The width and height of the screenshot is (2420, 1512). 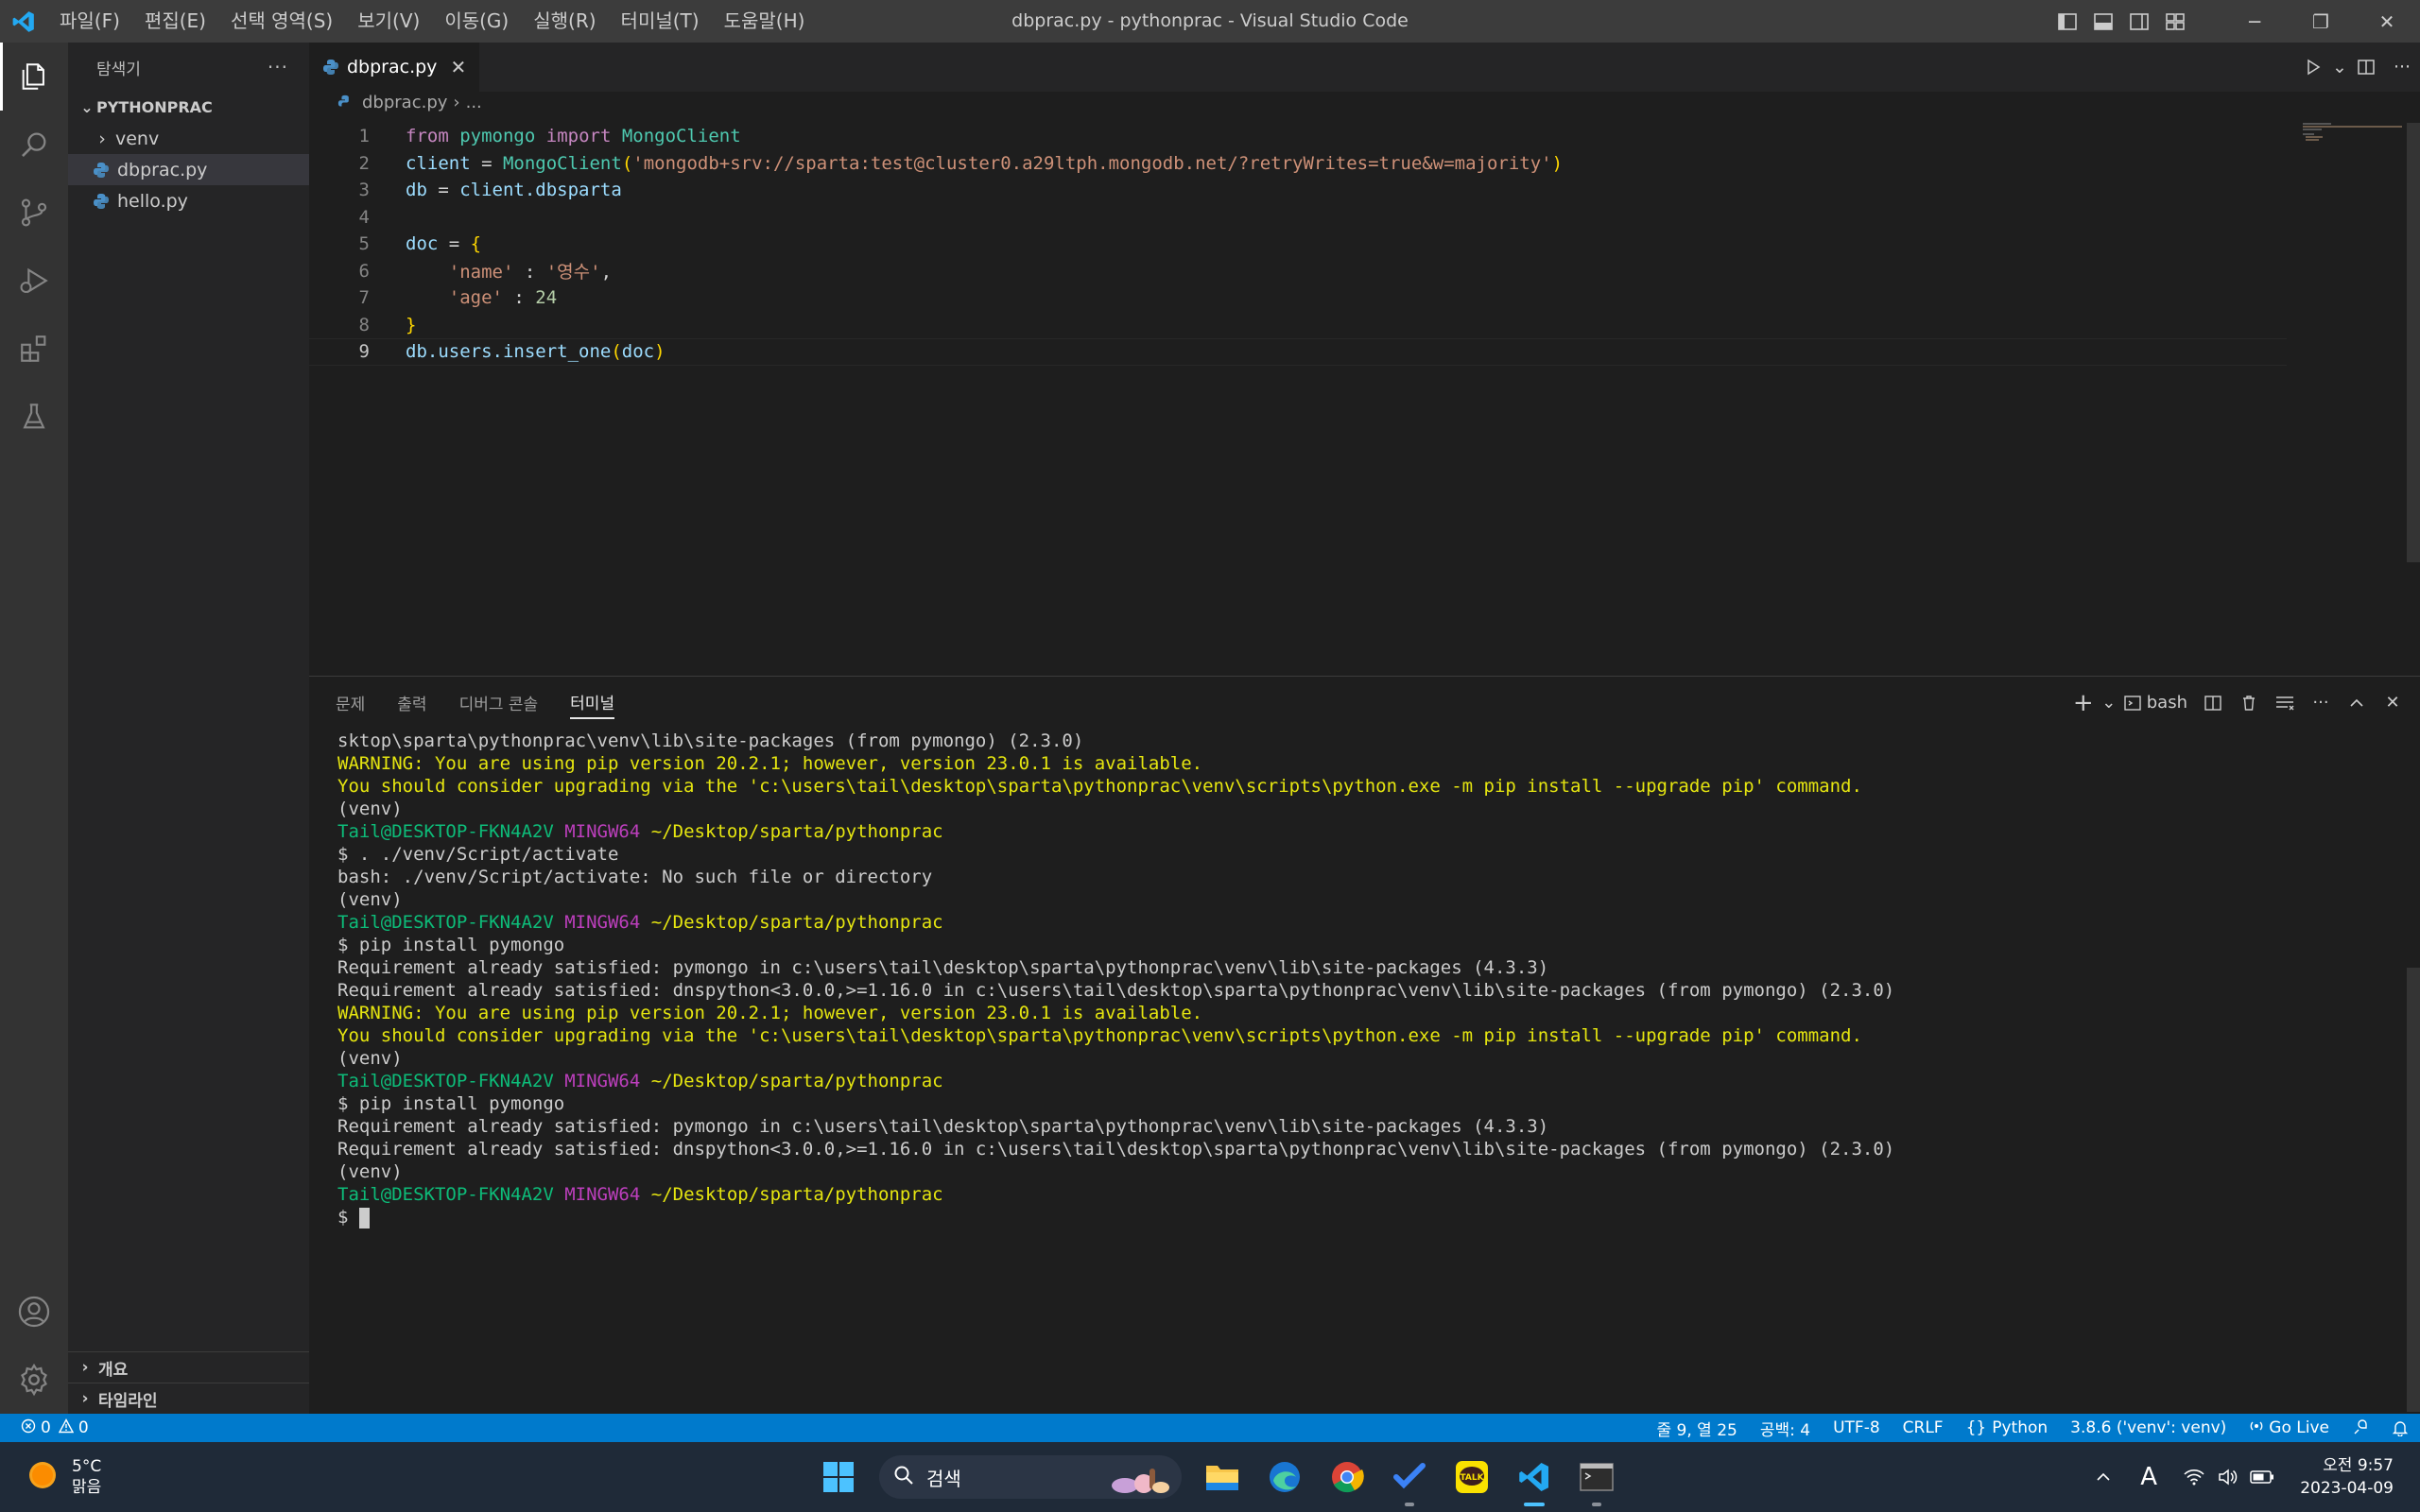 What do you see at coordinates (1857, 1428) in the screenshot?
I see `encoding: UTF-8` at bounding box center [1857, 1428].